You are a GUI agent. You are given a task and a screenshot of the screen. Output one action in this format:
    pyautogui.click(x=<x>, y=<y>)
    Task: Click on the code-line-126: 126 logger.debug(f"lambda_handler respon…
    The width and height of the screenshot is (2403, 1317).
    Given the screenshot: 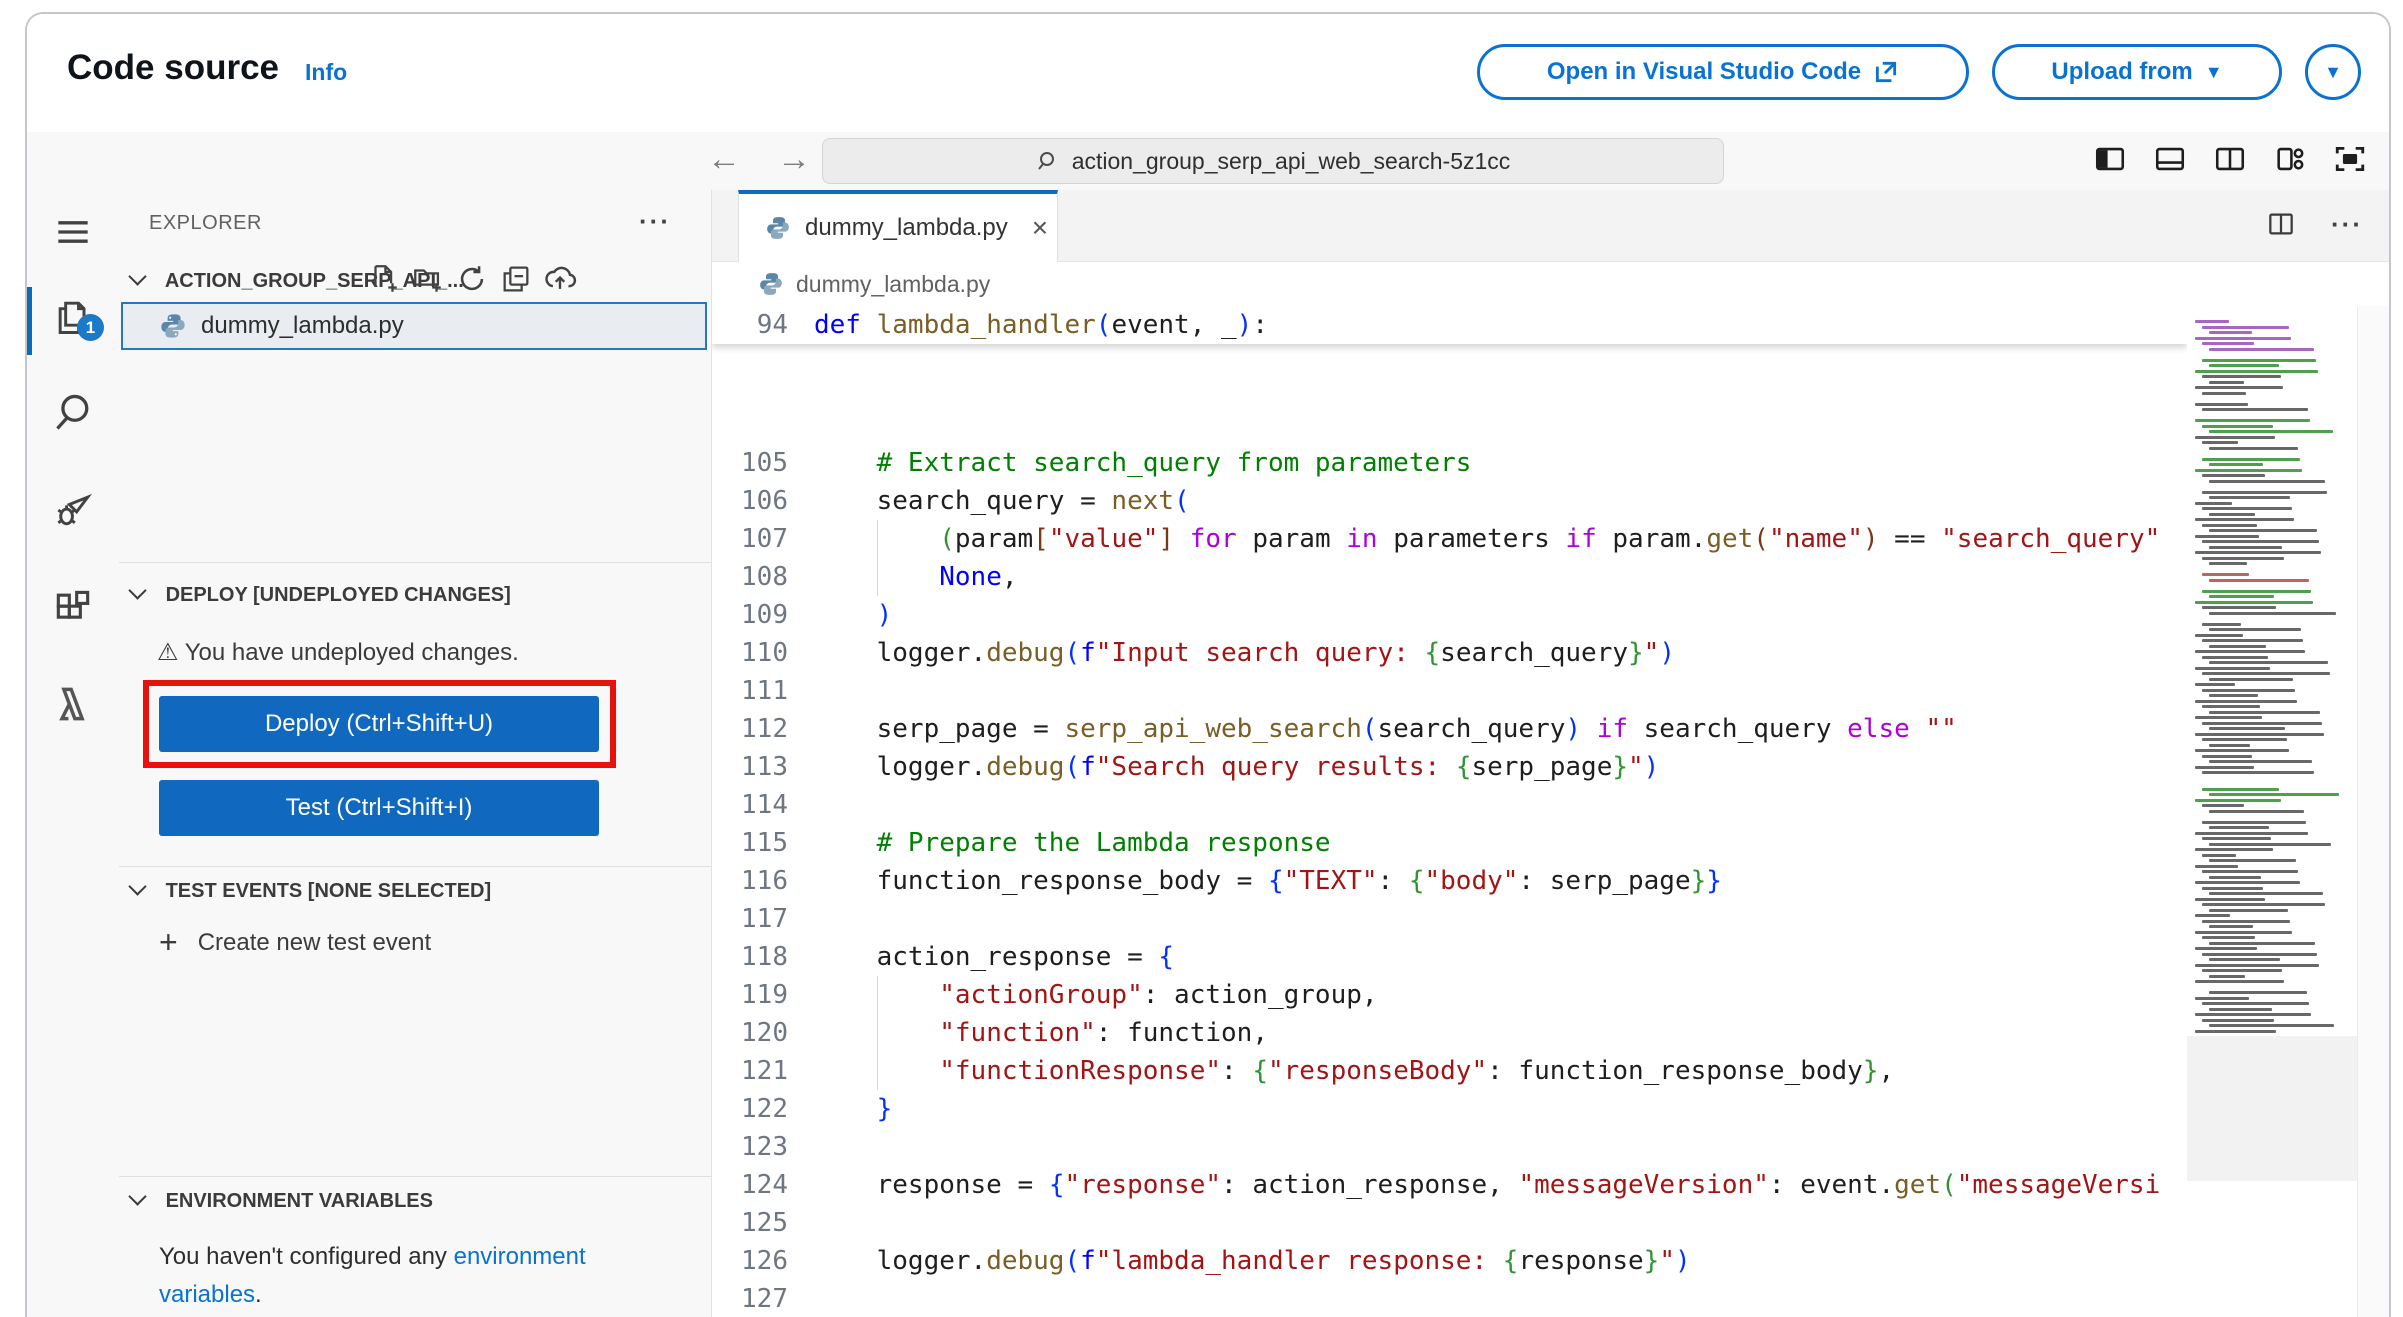 What is the action you would take?
    pyautogui.click(x=1449, y=1261)
    